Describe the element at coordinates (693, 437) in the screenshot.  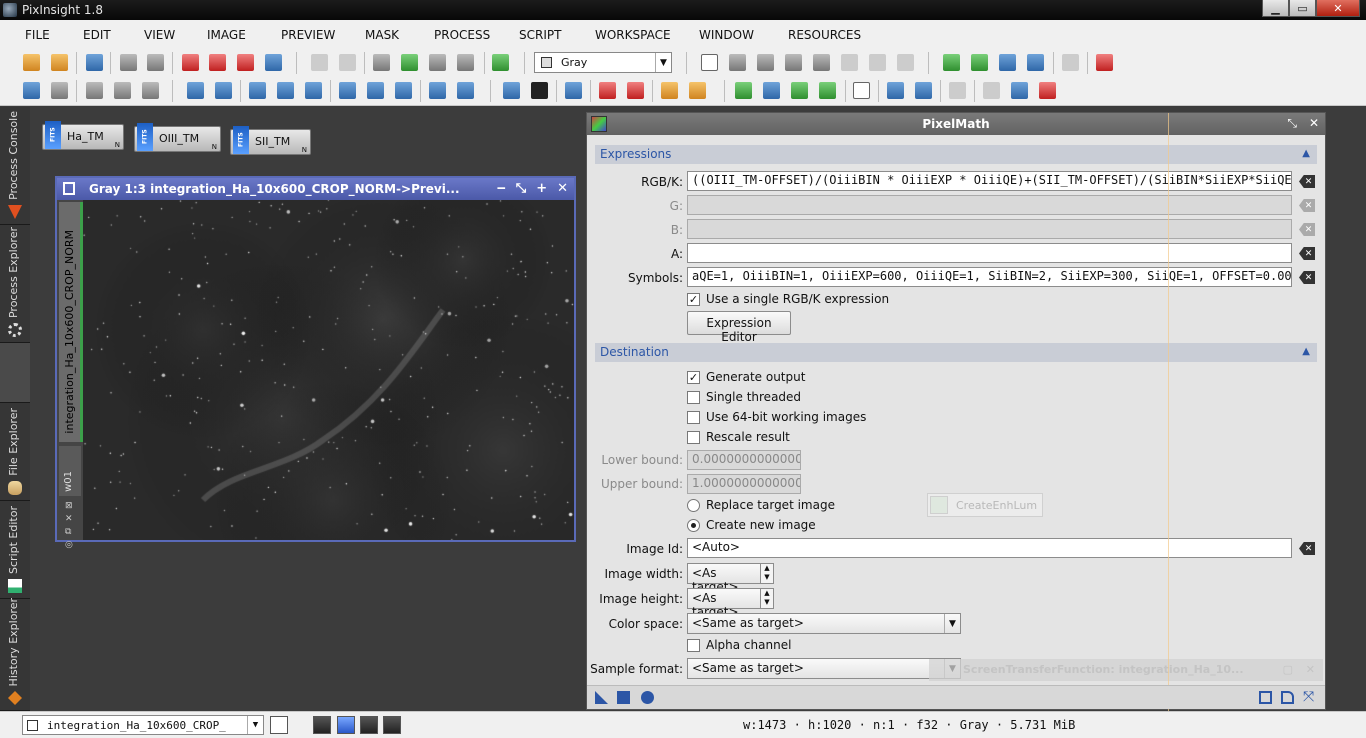
I see `rescale-result-checkbox` at that location.